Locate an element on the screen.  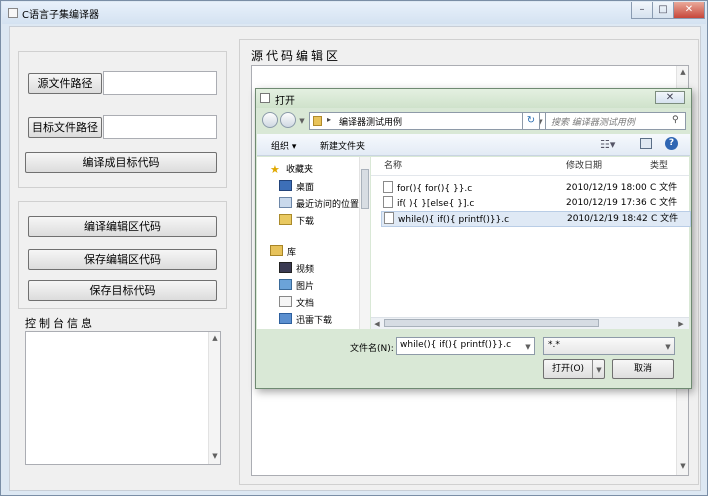
column-modified: 修改日期 is located at coordinates (584, 166).